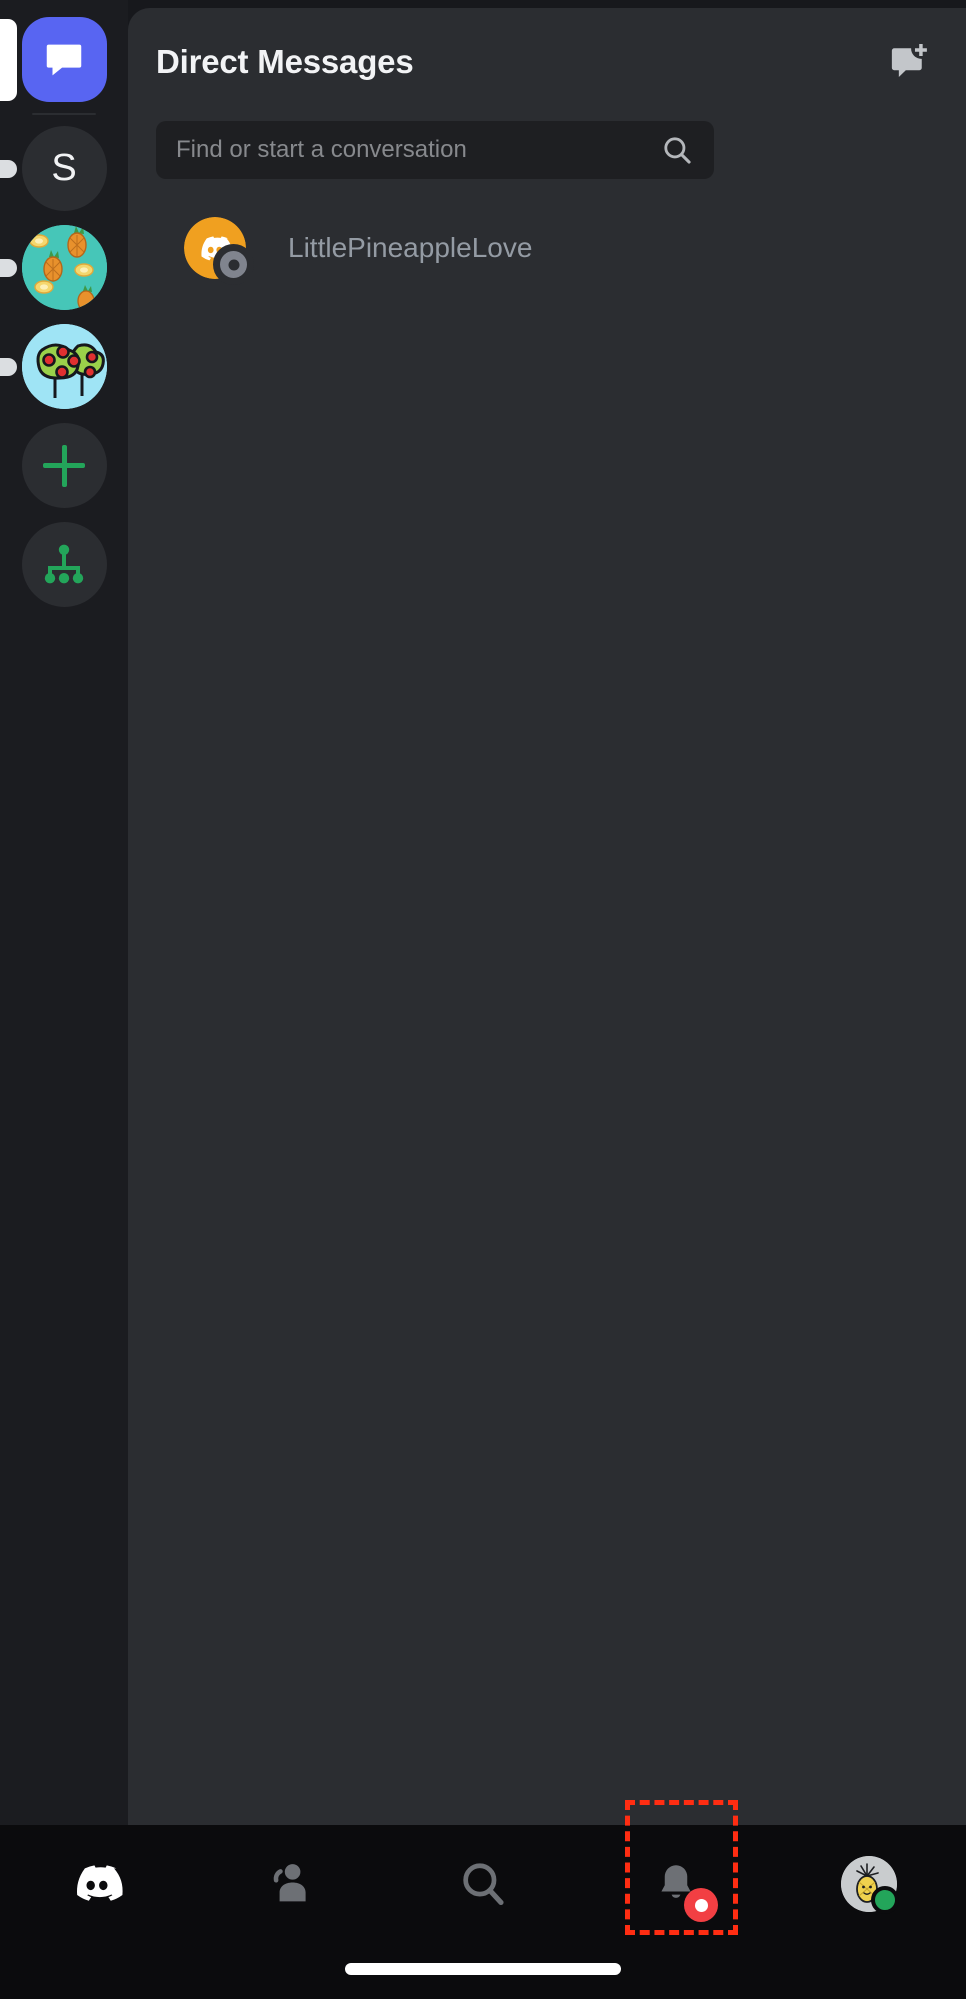 This screenshot has width=966, height=1999. I want to click on search-bar, so click(435, 150).